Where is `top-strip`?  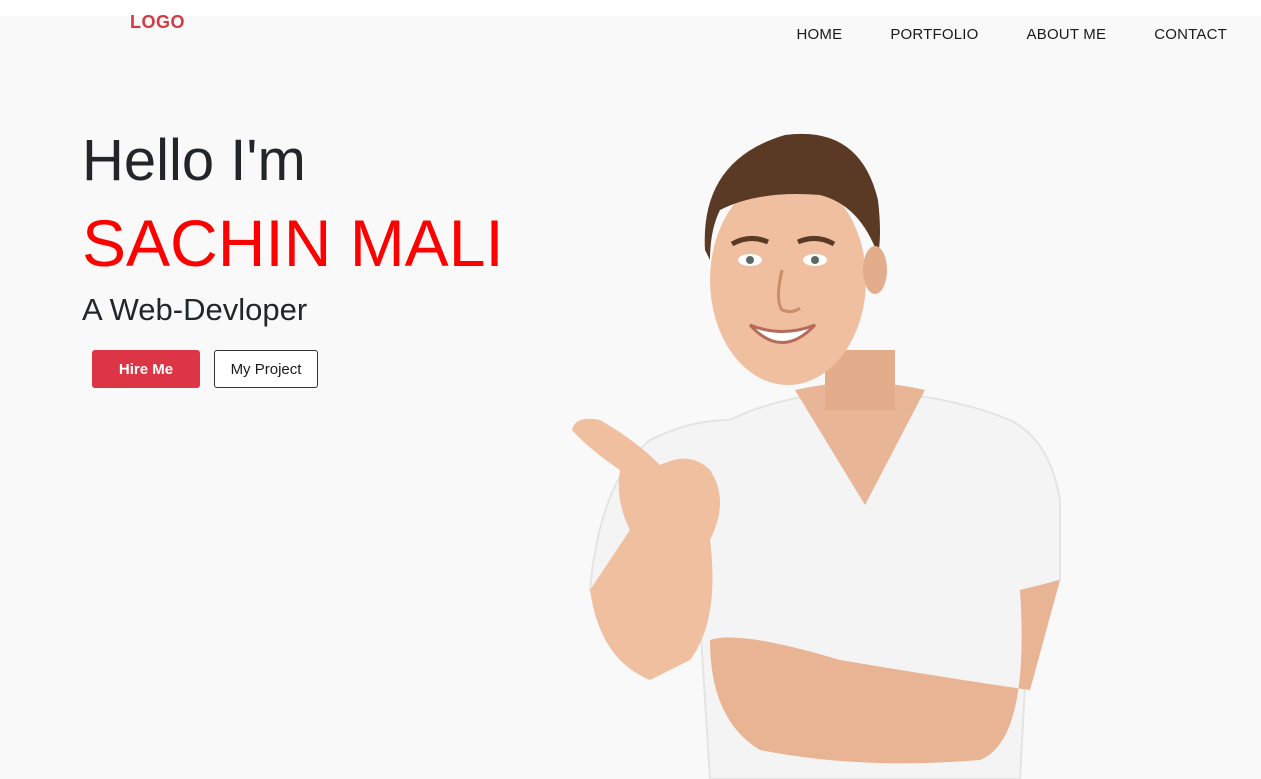 top-strip is located at coordinates (630, 8).